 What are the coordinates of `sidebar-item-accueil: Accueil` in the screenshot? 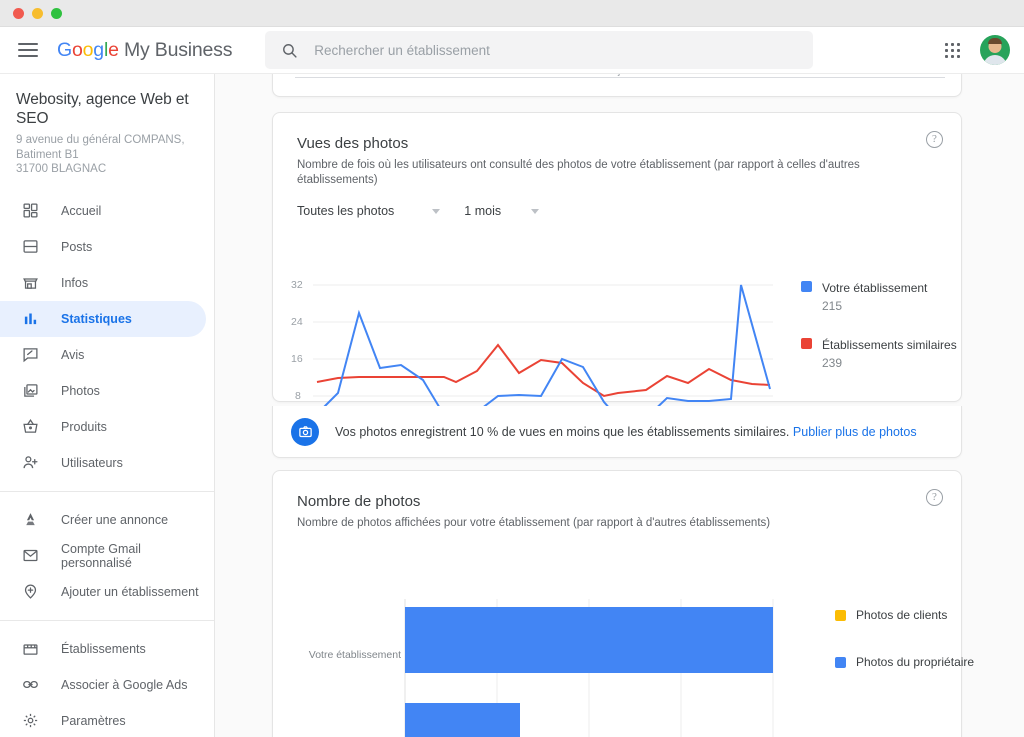 It's located at (103, 211).